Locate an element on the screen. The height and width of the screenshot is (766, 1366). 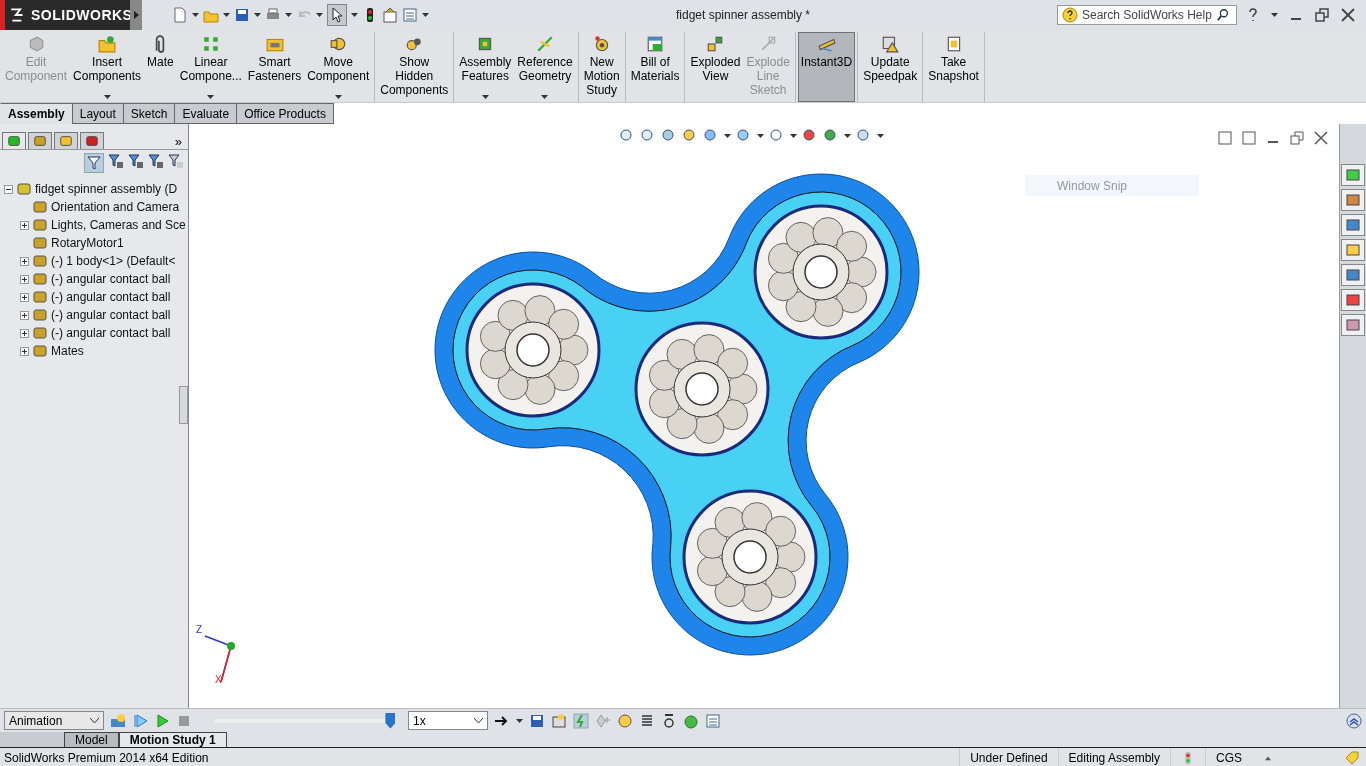
slider-thumb is located at coordinates (390, 720).